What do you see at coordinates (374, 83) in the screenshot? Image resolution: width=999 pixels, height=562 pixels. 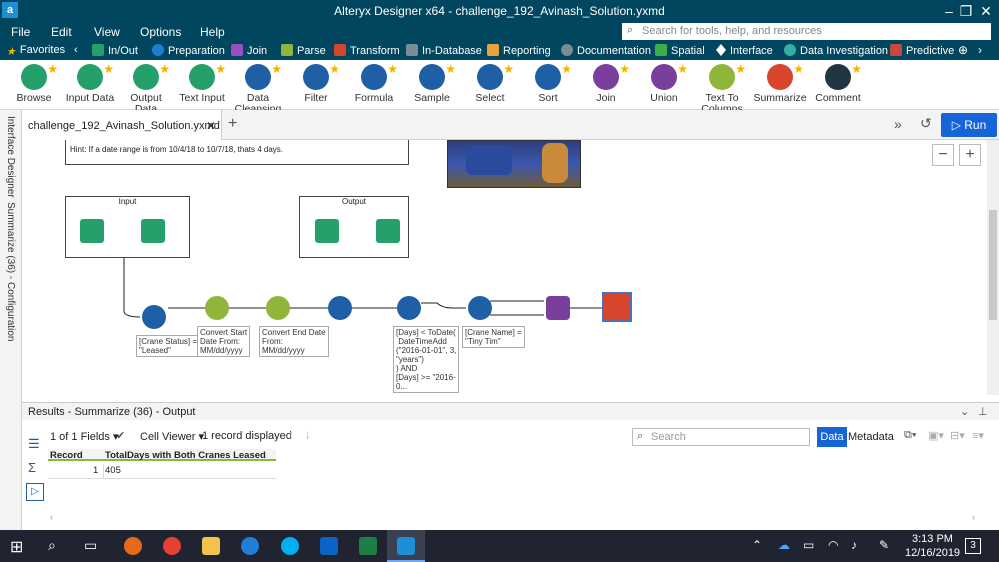 I see `tool-formula: ★ Formula` at bounding box center [374, 83].